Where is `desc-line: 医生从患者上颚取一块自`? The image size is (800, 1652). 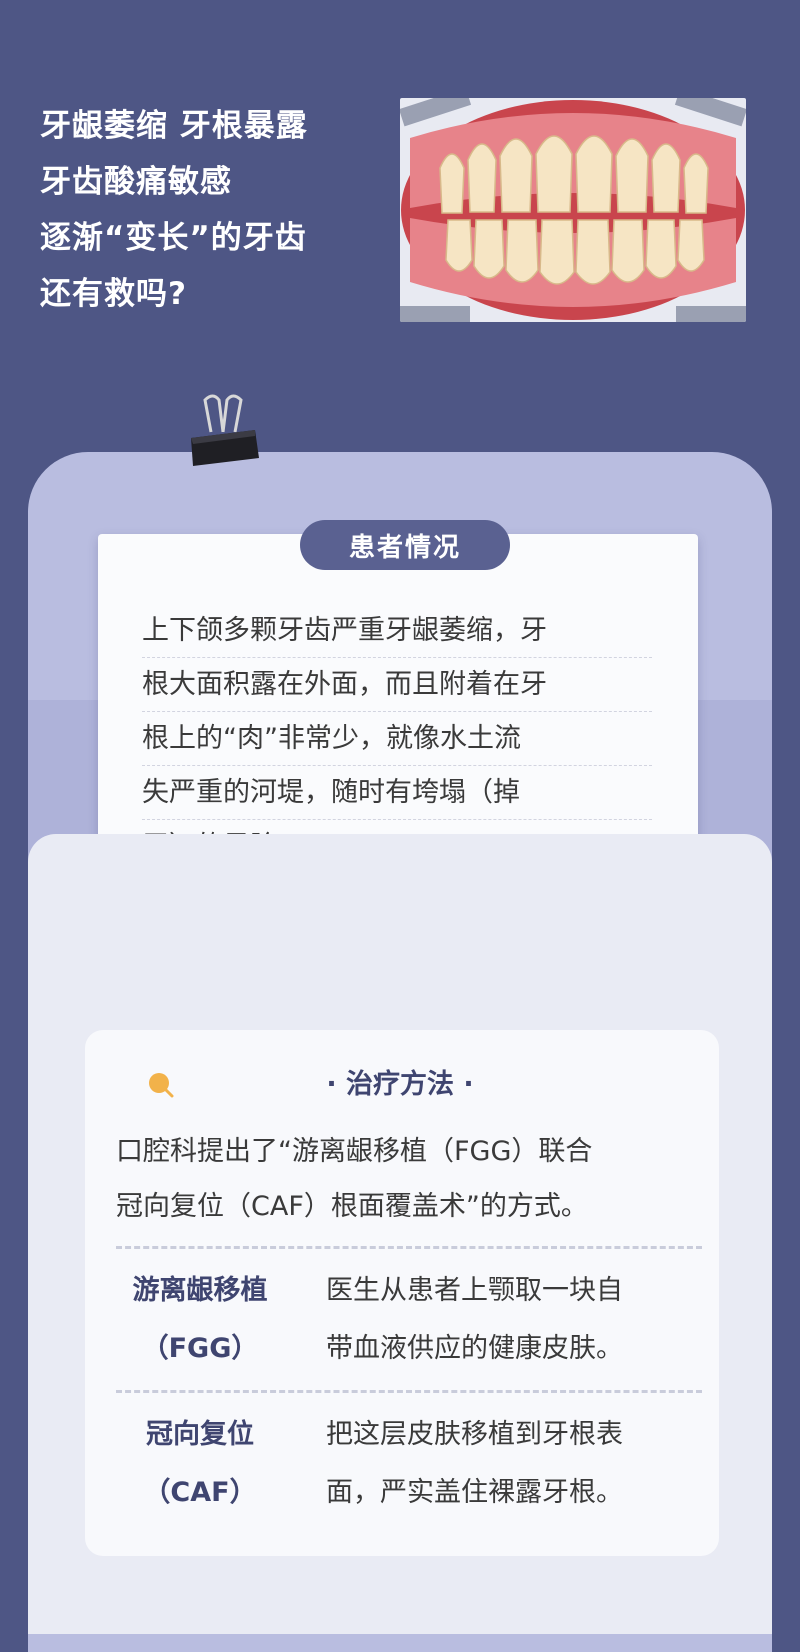
desc-line: 医生从患者上颚取一块自 is located at coordinates (474, 1290).